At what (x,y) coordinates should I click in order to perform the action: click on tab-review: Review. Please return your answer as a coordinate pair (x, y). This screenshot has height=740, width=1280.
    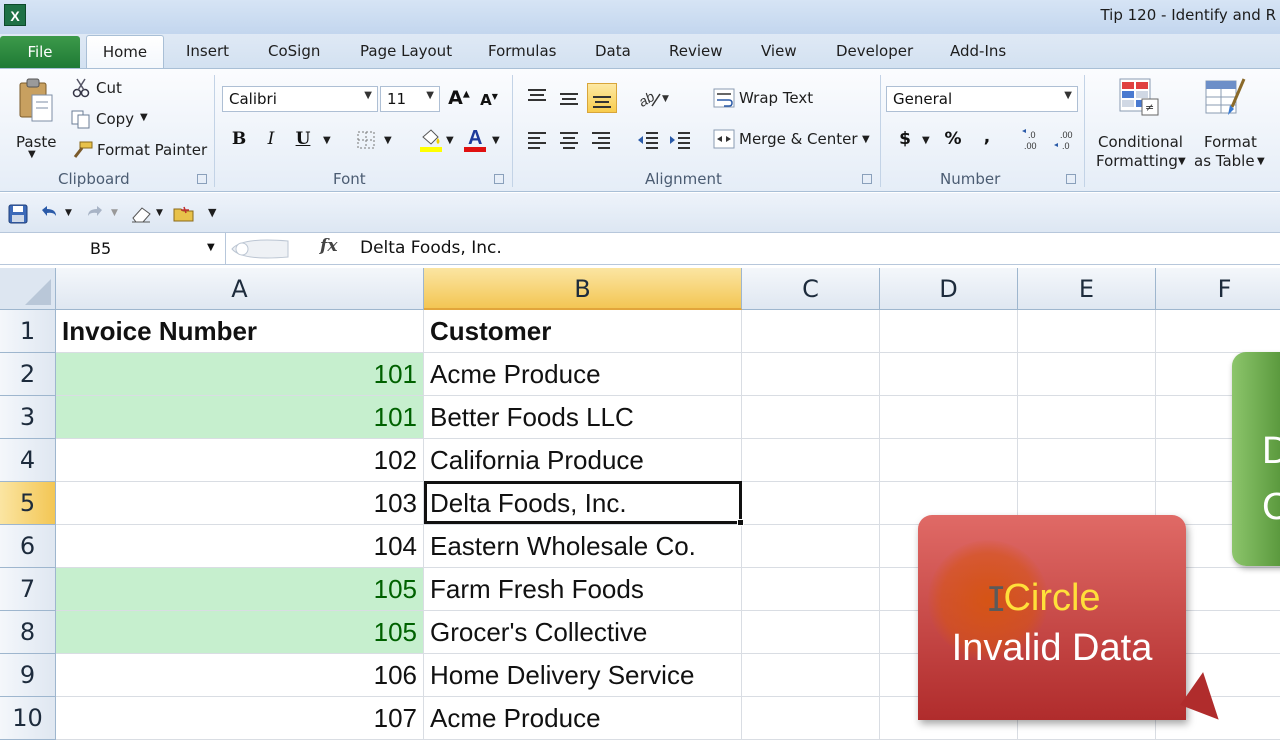
    Looking at the image, I should click on (696, 51).